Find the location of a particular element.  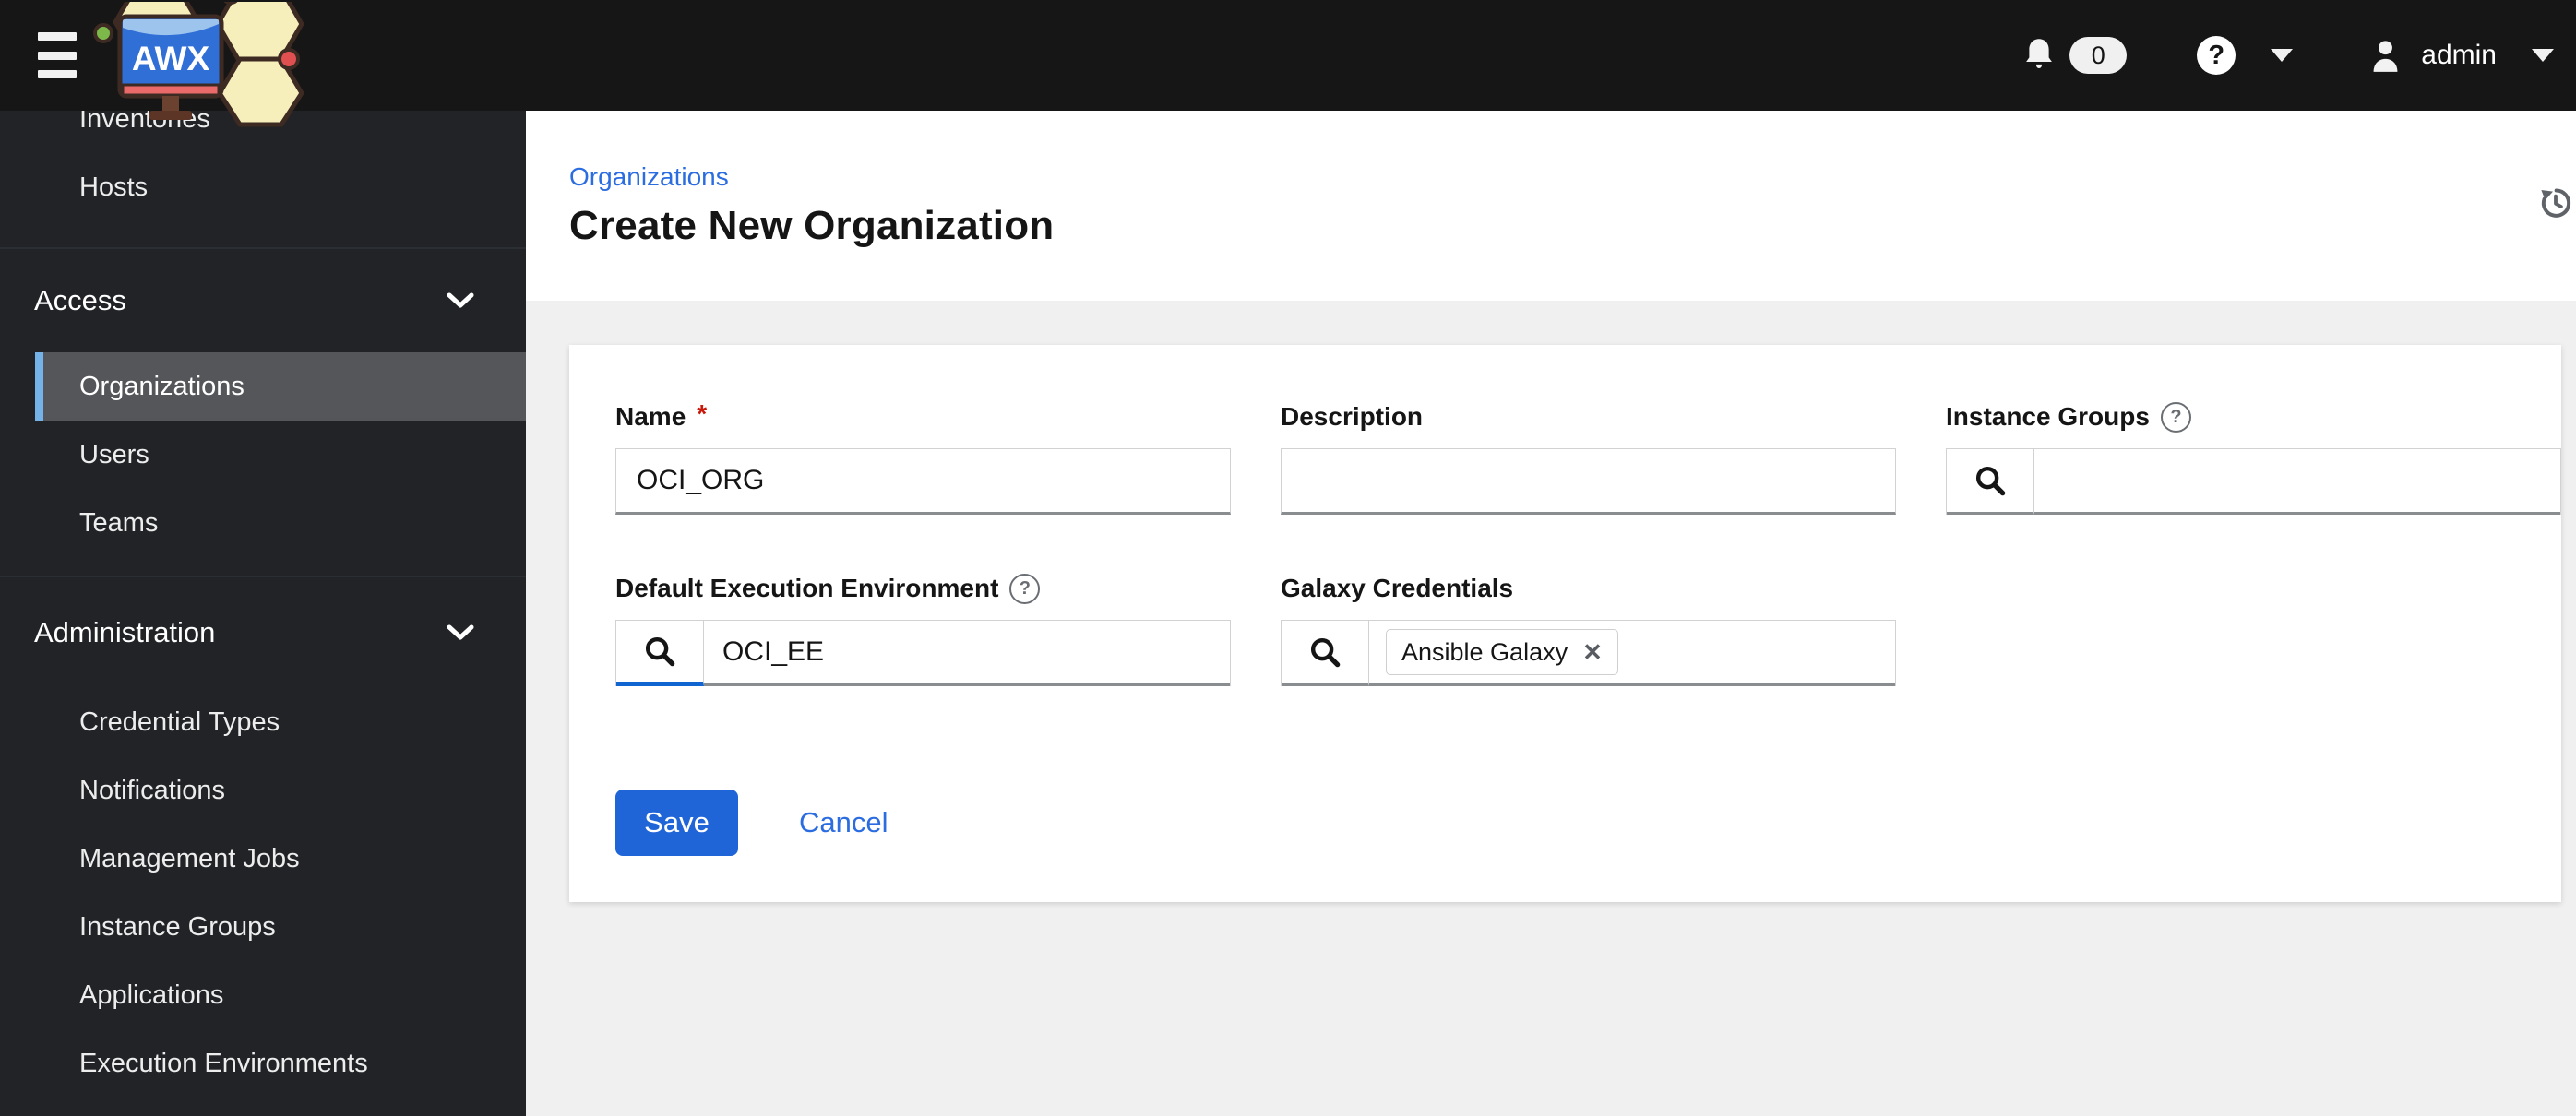

field-default-execution-environment: Default Execution Environment ? is located at coordinates (923, 629).